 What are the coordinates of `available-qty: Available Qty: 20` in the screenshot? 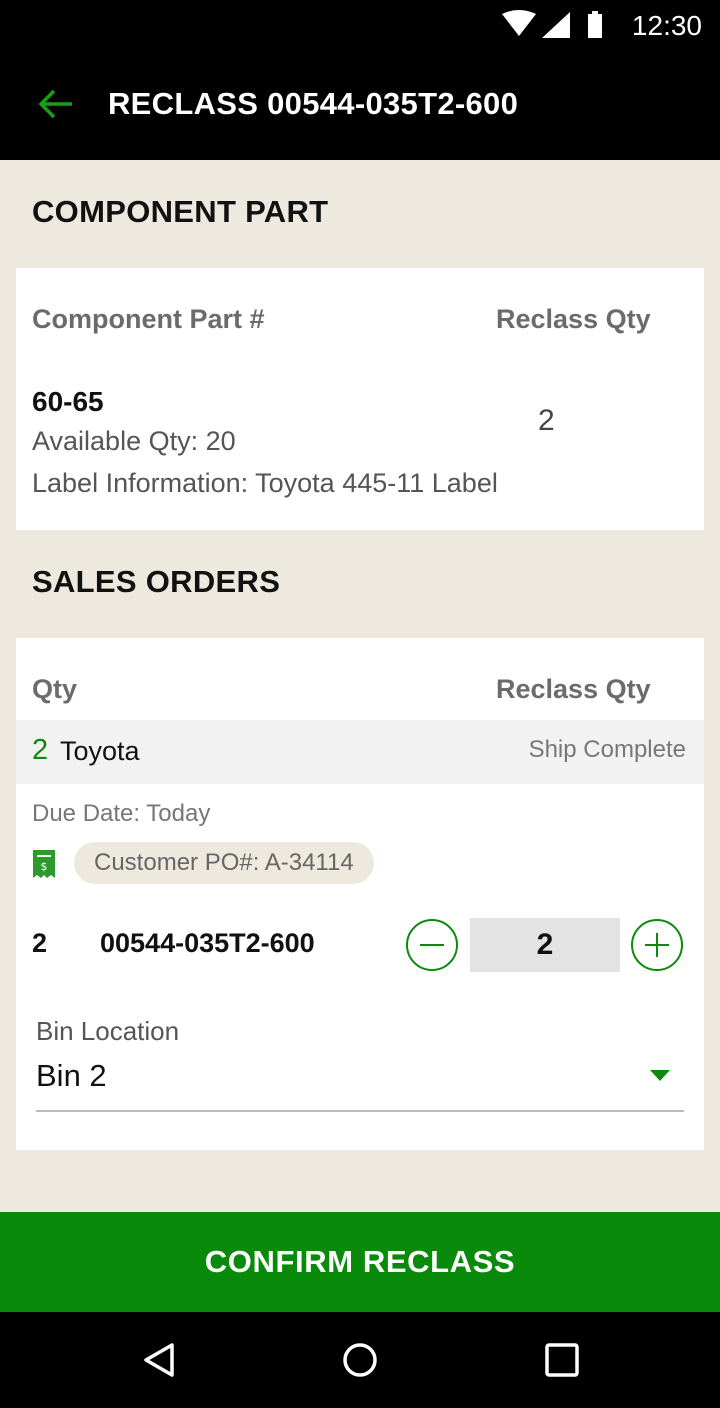 It's located at (134, 441).